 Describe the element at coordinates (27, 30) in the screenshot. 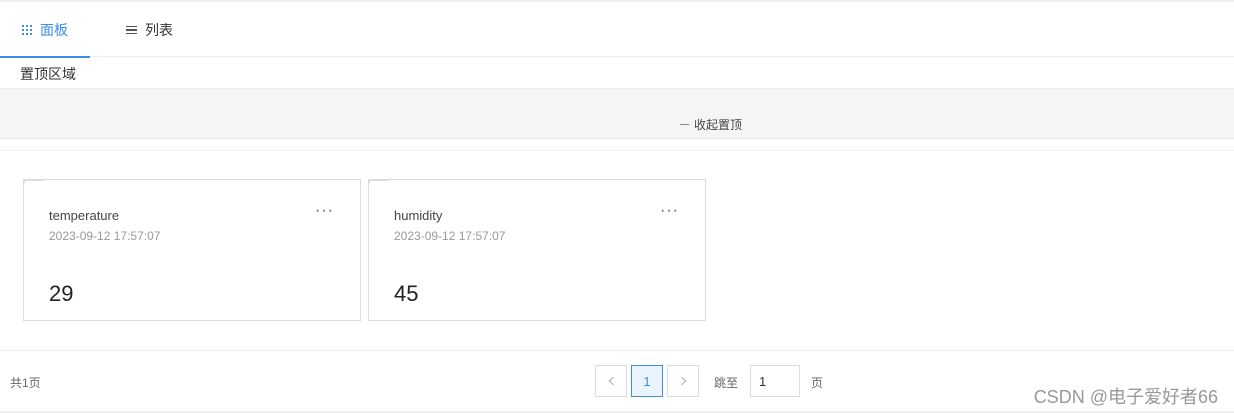

I see `grid-icon` at that location.